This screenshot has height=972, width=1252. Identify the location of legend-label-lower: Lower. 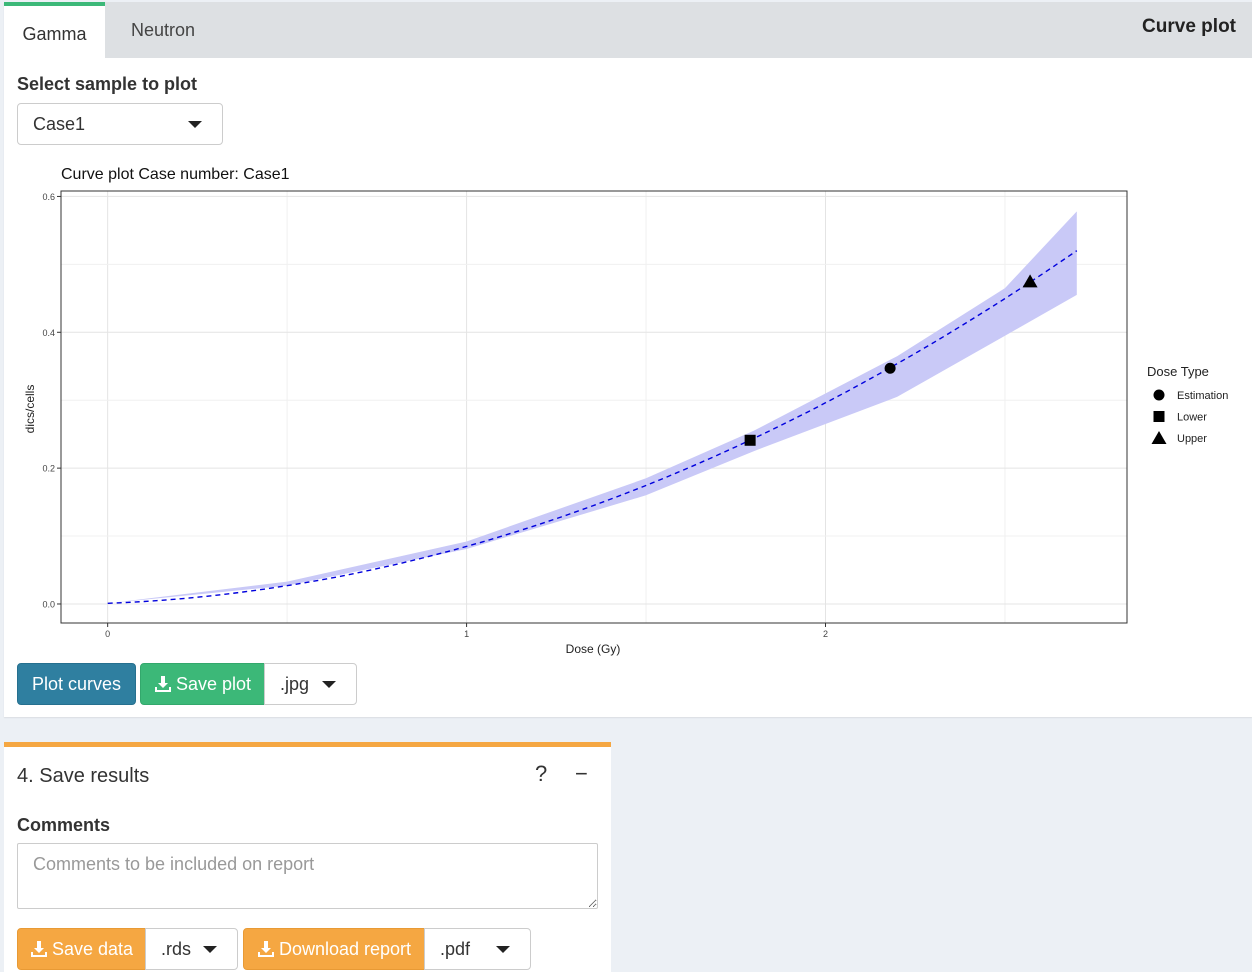
(1192, 418).